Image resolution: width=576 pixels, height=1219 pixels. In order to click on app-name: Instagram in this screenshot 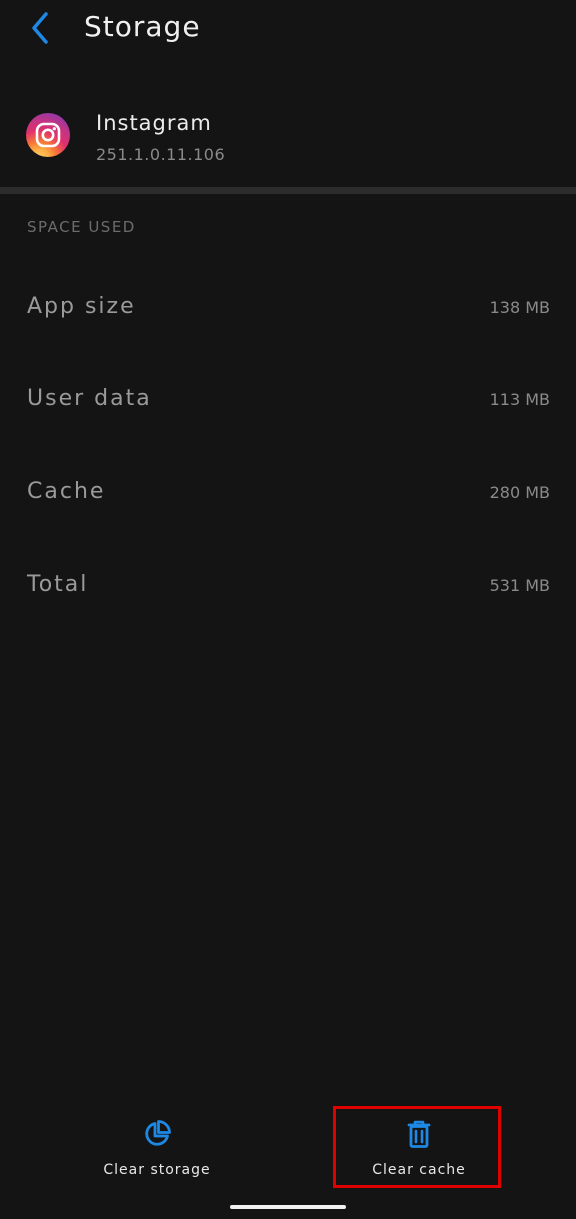, I will do `click(154, 123)`.